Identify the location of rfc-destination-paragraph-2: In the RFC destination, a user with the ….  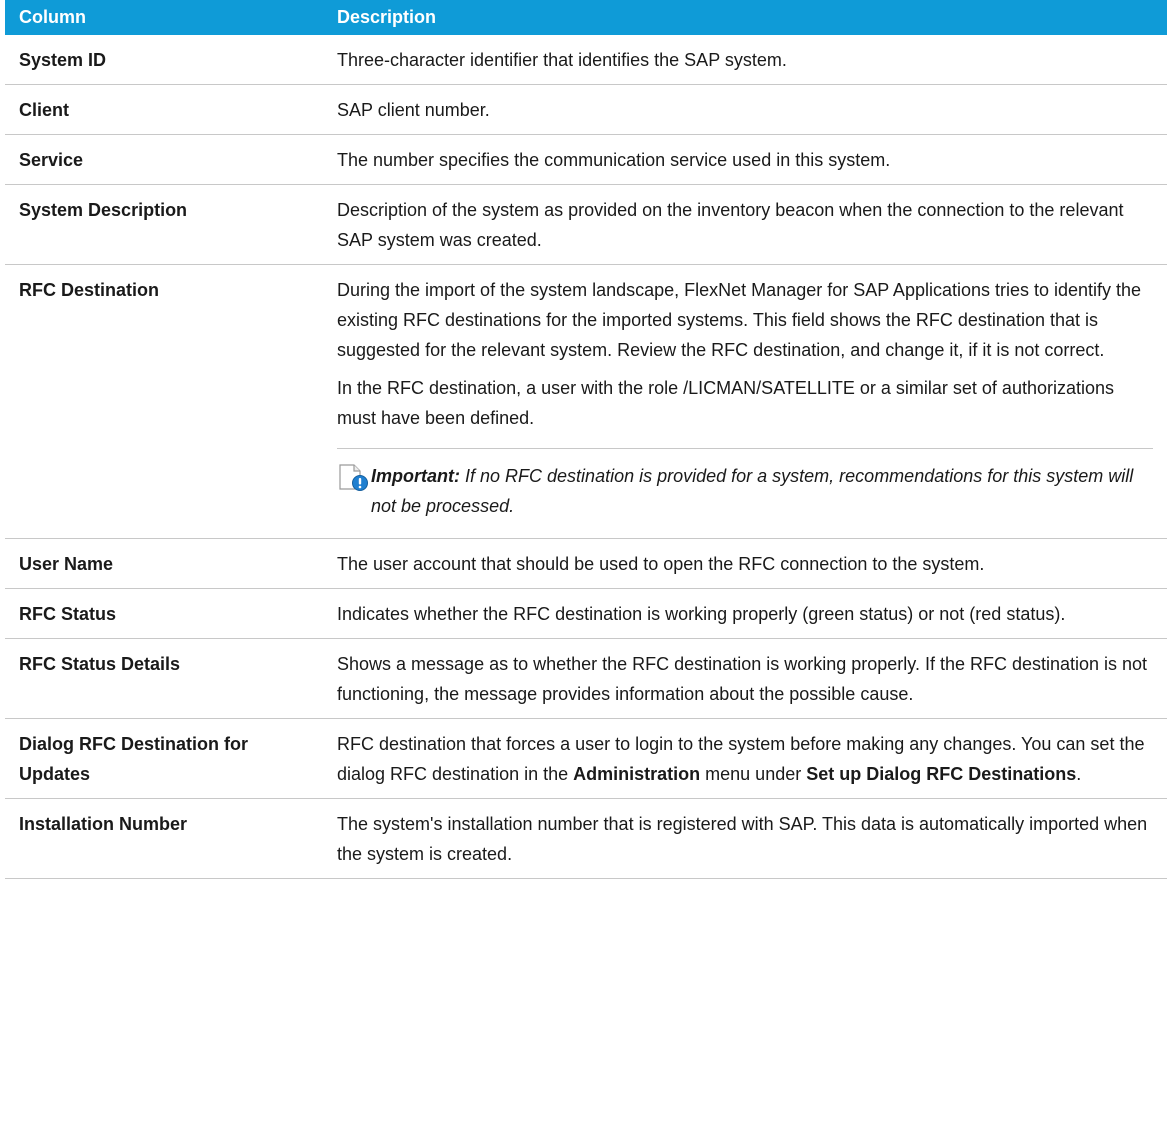
(725, 403).